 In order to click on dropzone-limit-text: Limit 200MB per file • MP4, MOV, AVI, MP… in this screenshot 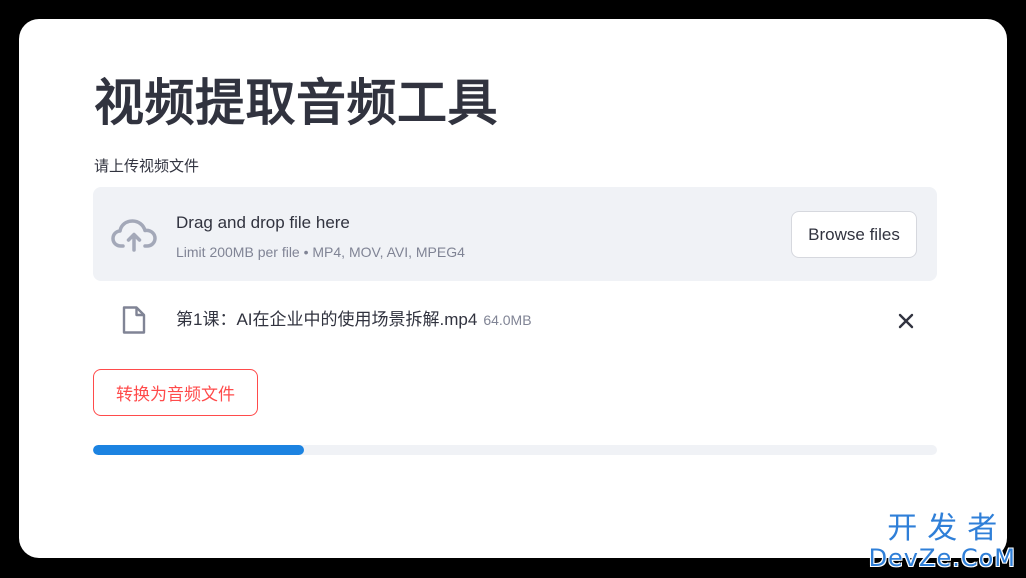, I will do `click(320, 252)`.